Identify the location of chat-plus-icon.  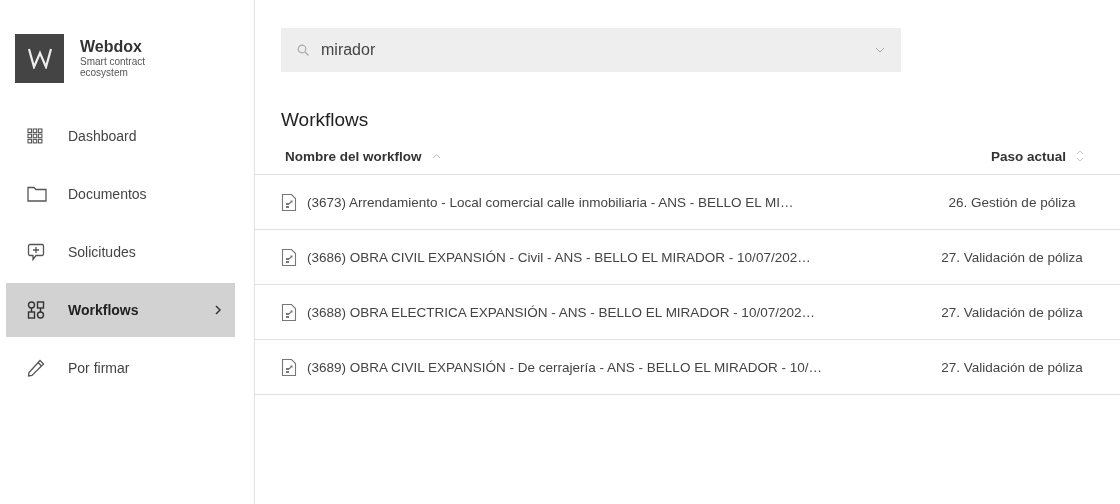
(36, 252).